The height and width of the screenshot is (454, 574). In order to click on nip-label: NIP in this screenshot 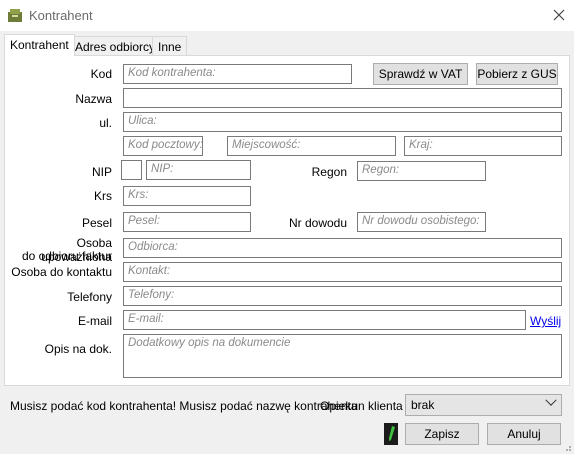, I will do `click(101, 172)`.